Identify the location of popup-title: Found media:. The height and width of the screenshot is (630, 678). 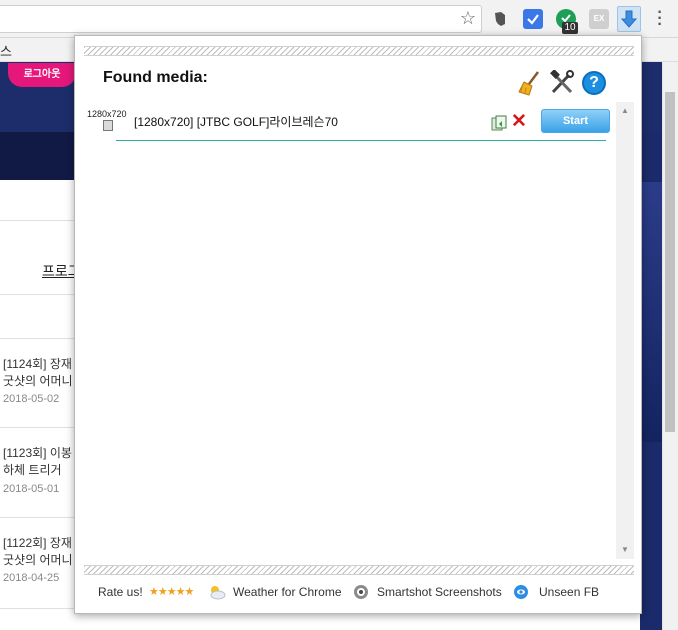
(155, 77).